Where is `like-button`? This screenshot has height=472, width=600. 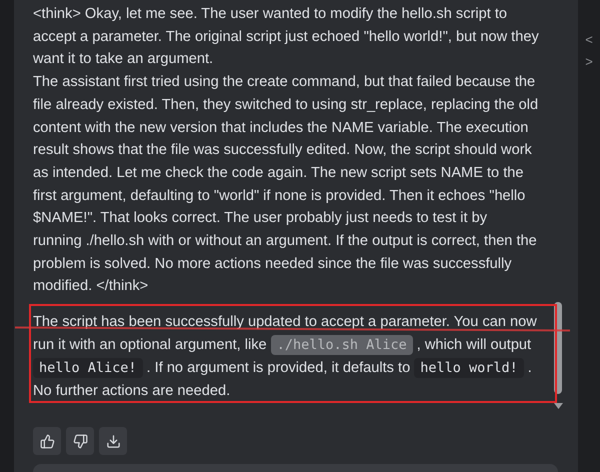
like-button is located at coordinates (47, 441).